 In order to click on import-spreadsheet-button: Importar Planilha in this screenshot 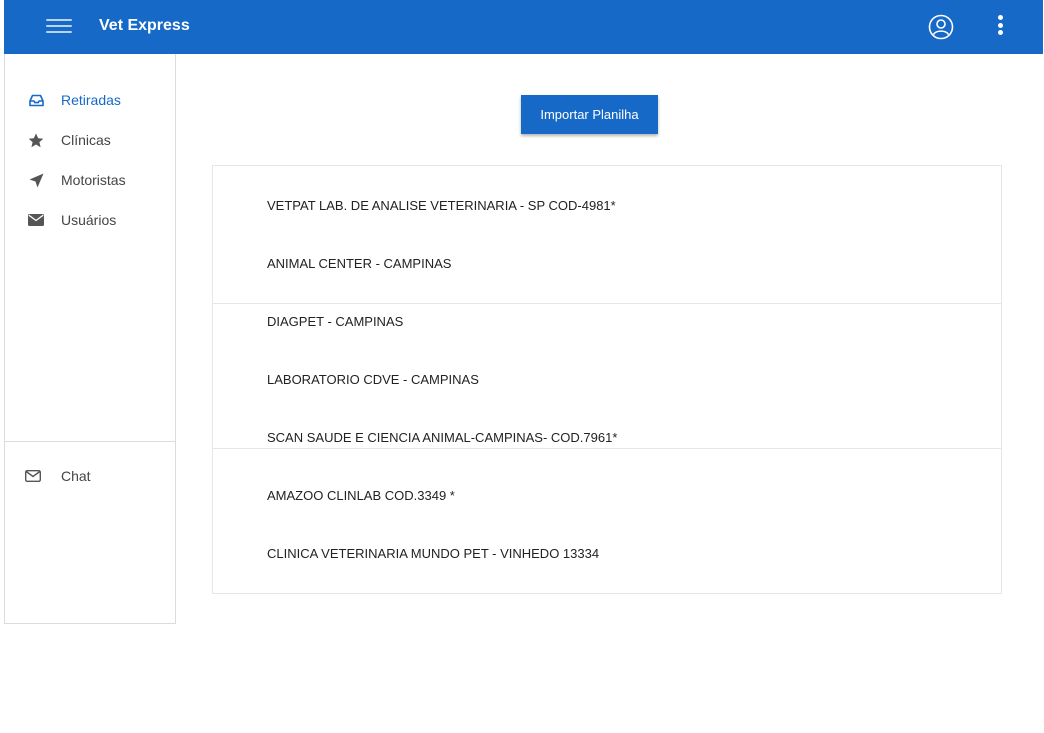, I will do `click(589, 114)`.